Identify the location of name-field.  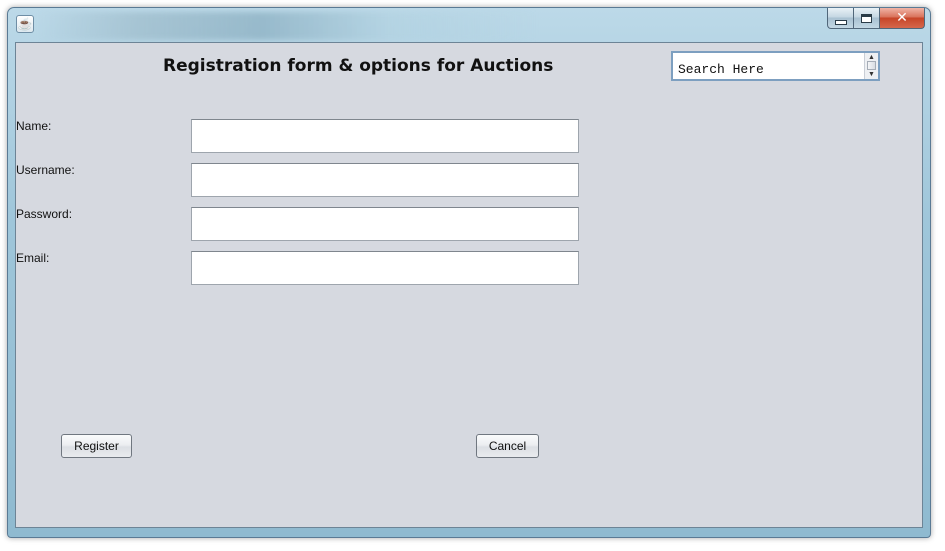
(385, 136).